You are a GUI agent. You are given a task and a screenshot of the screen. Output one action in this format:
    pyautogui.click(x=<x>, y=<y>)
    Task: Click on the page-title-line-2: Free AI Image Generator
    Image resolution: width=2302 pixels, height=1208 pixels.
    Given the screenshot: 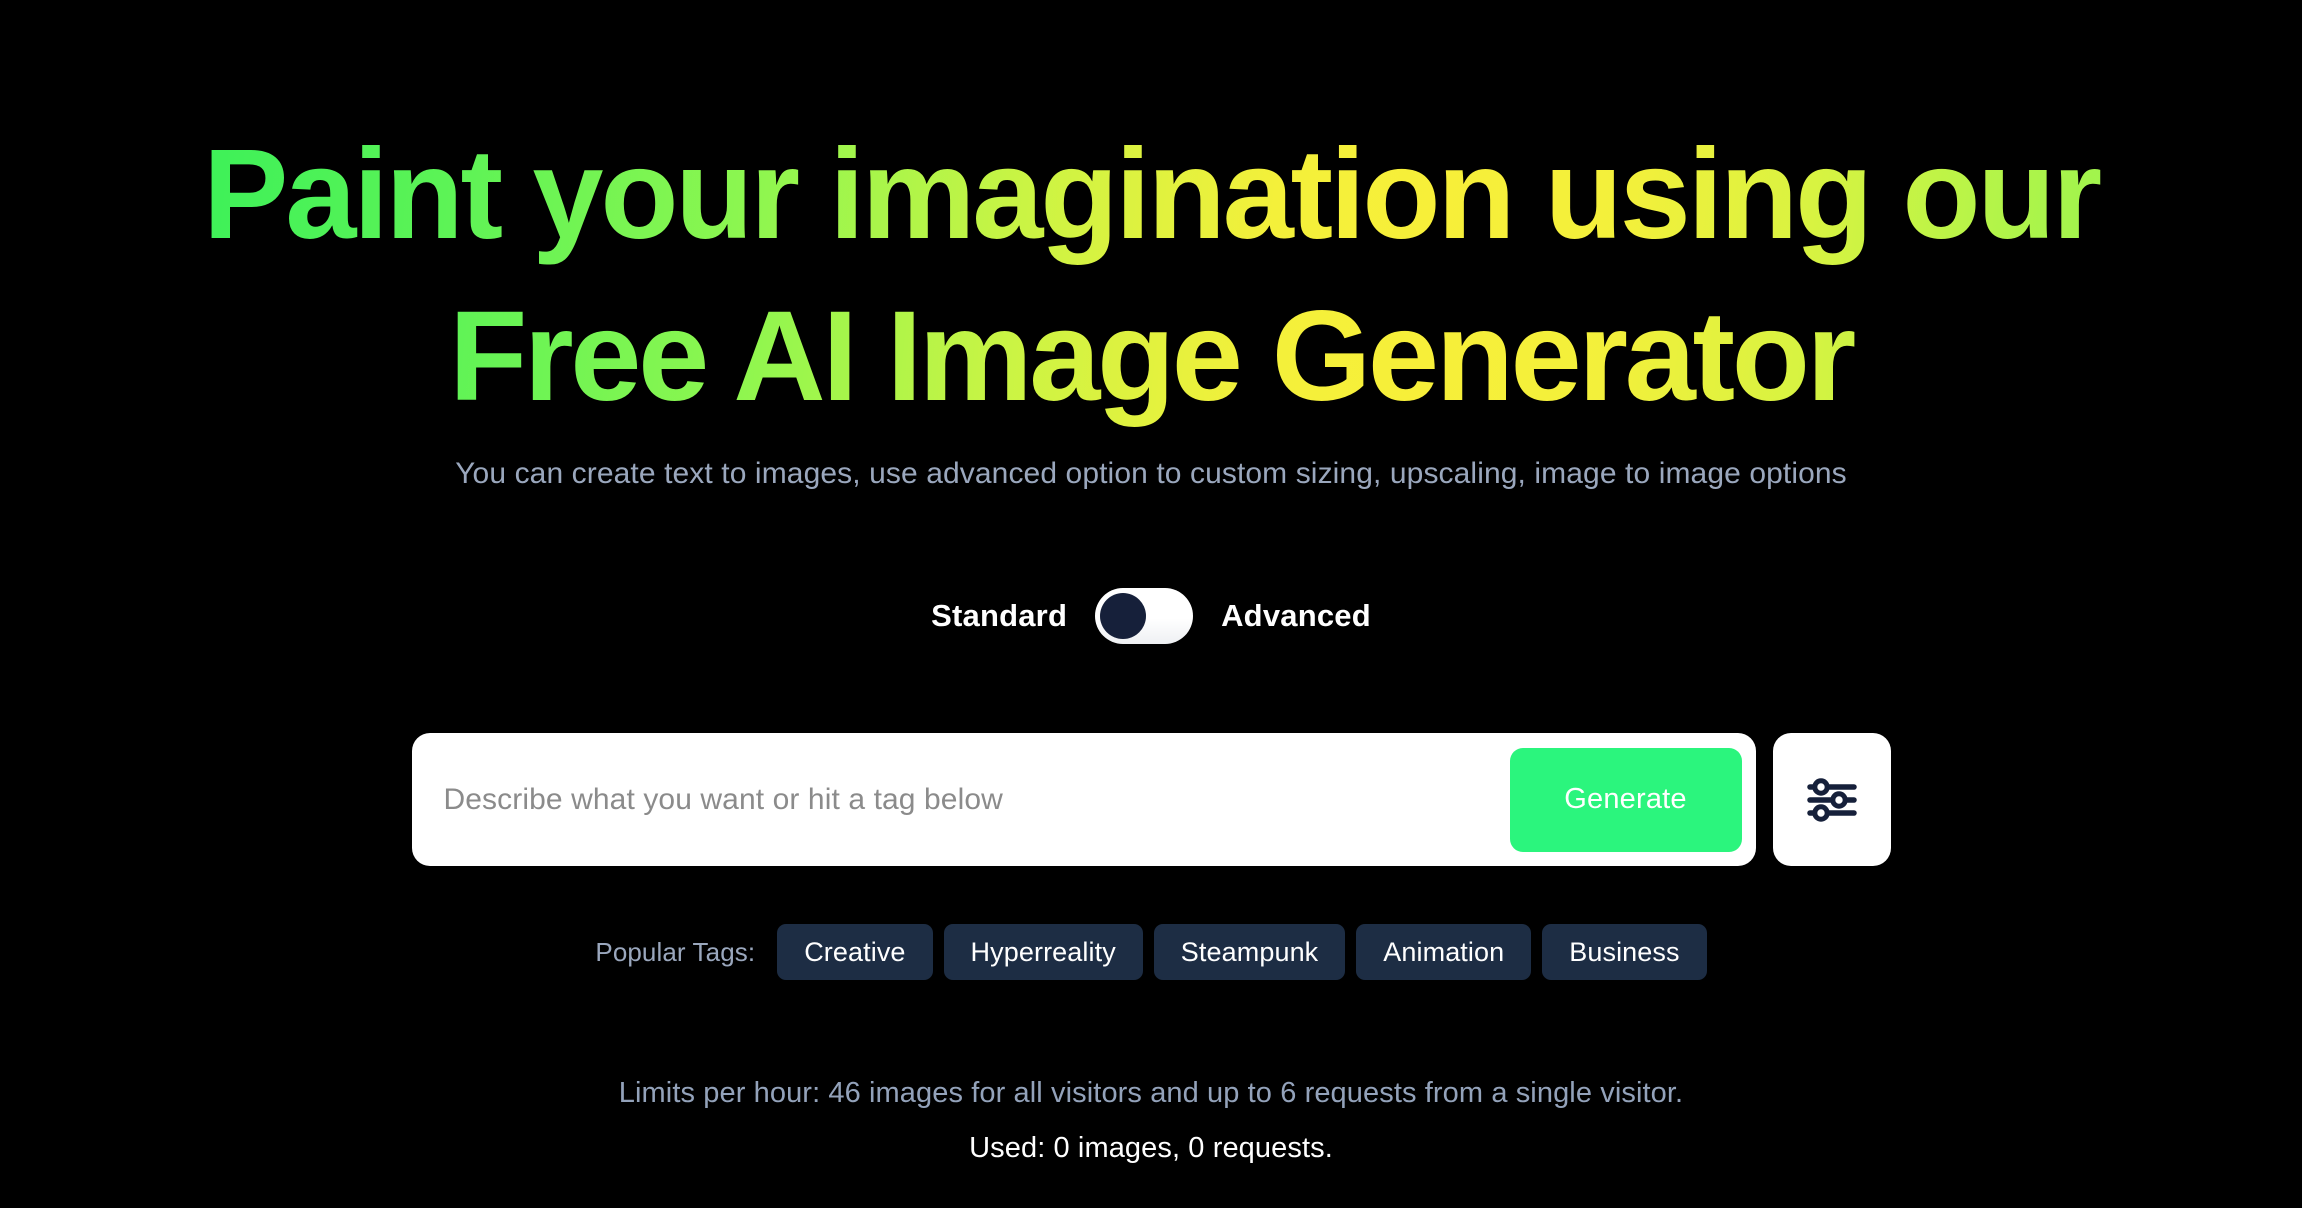 What is the action you would take?
    pyautogui.click(x=1151, y=356)
    